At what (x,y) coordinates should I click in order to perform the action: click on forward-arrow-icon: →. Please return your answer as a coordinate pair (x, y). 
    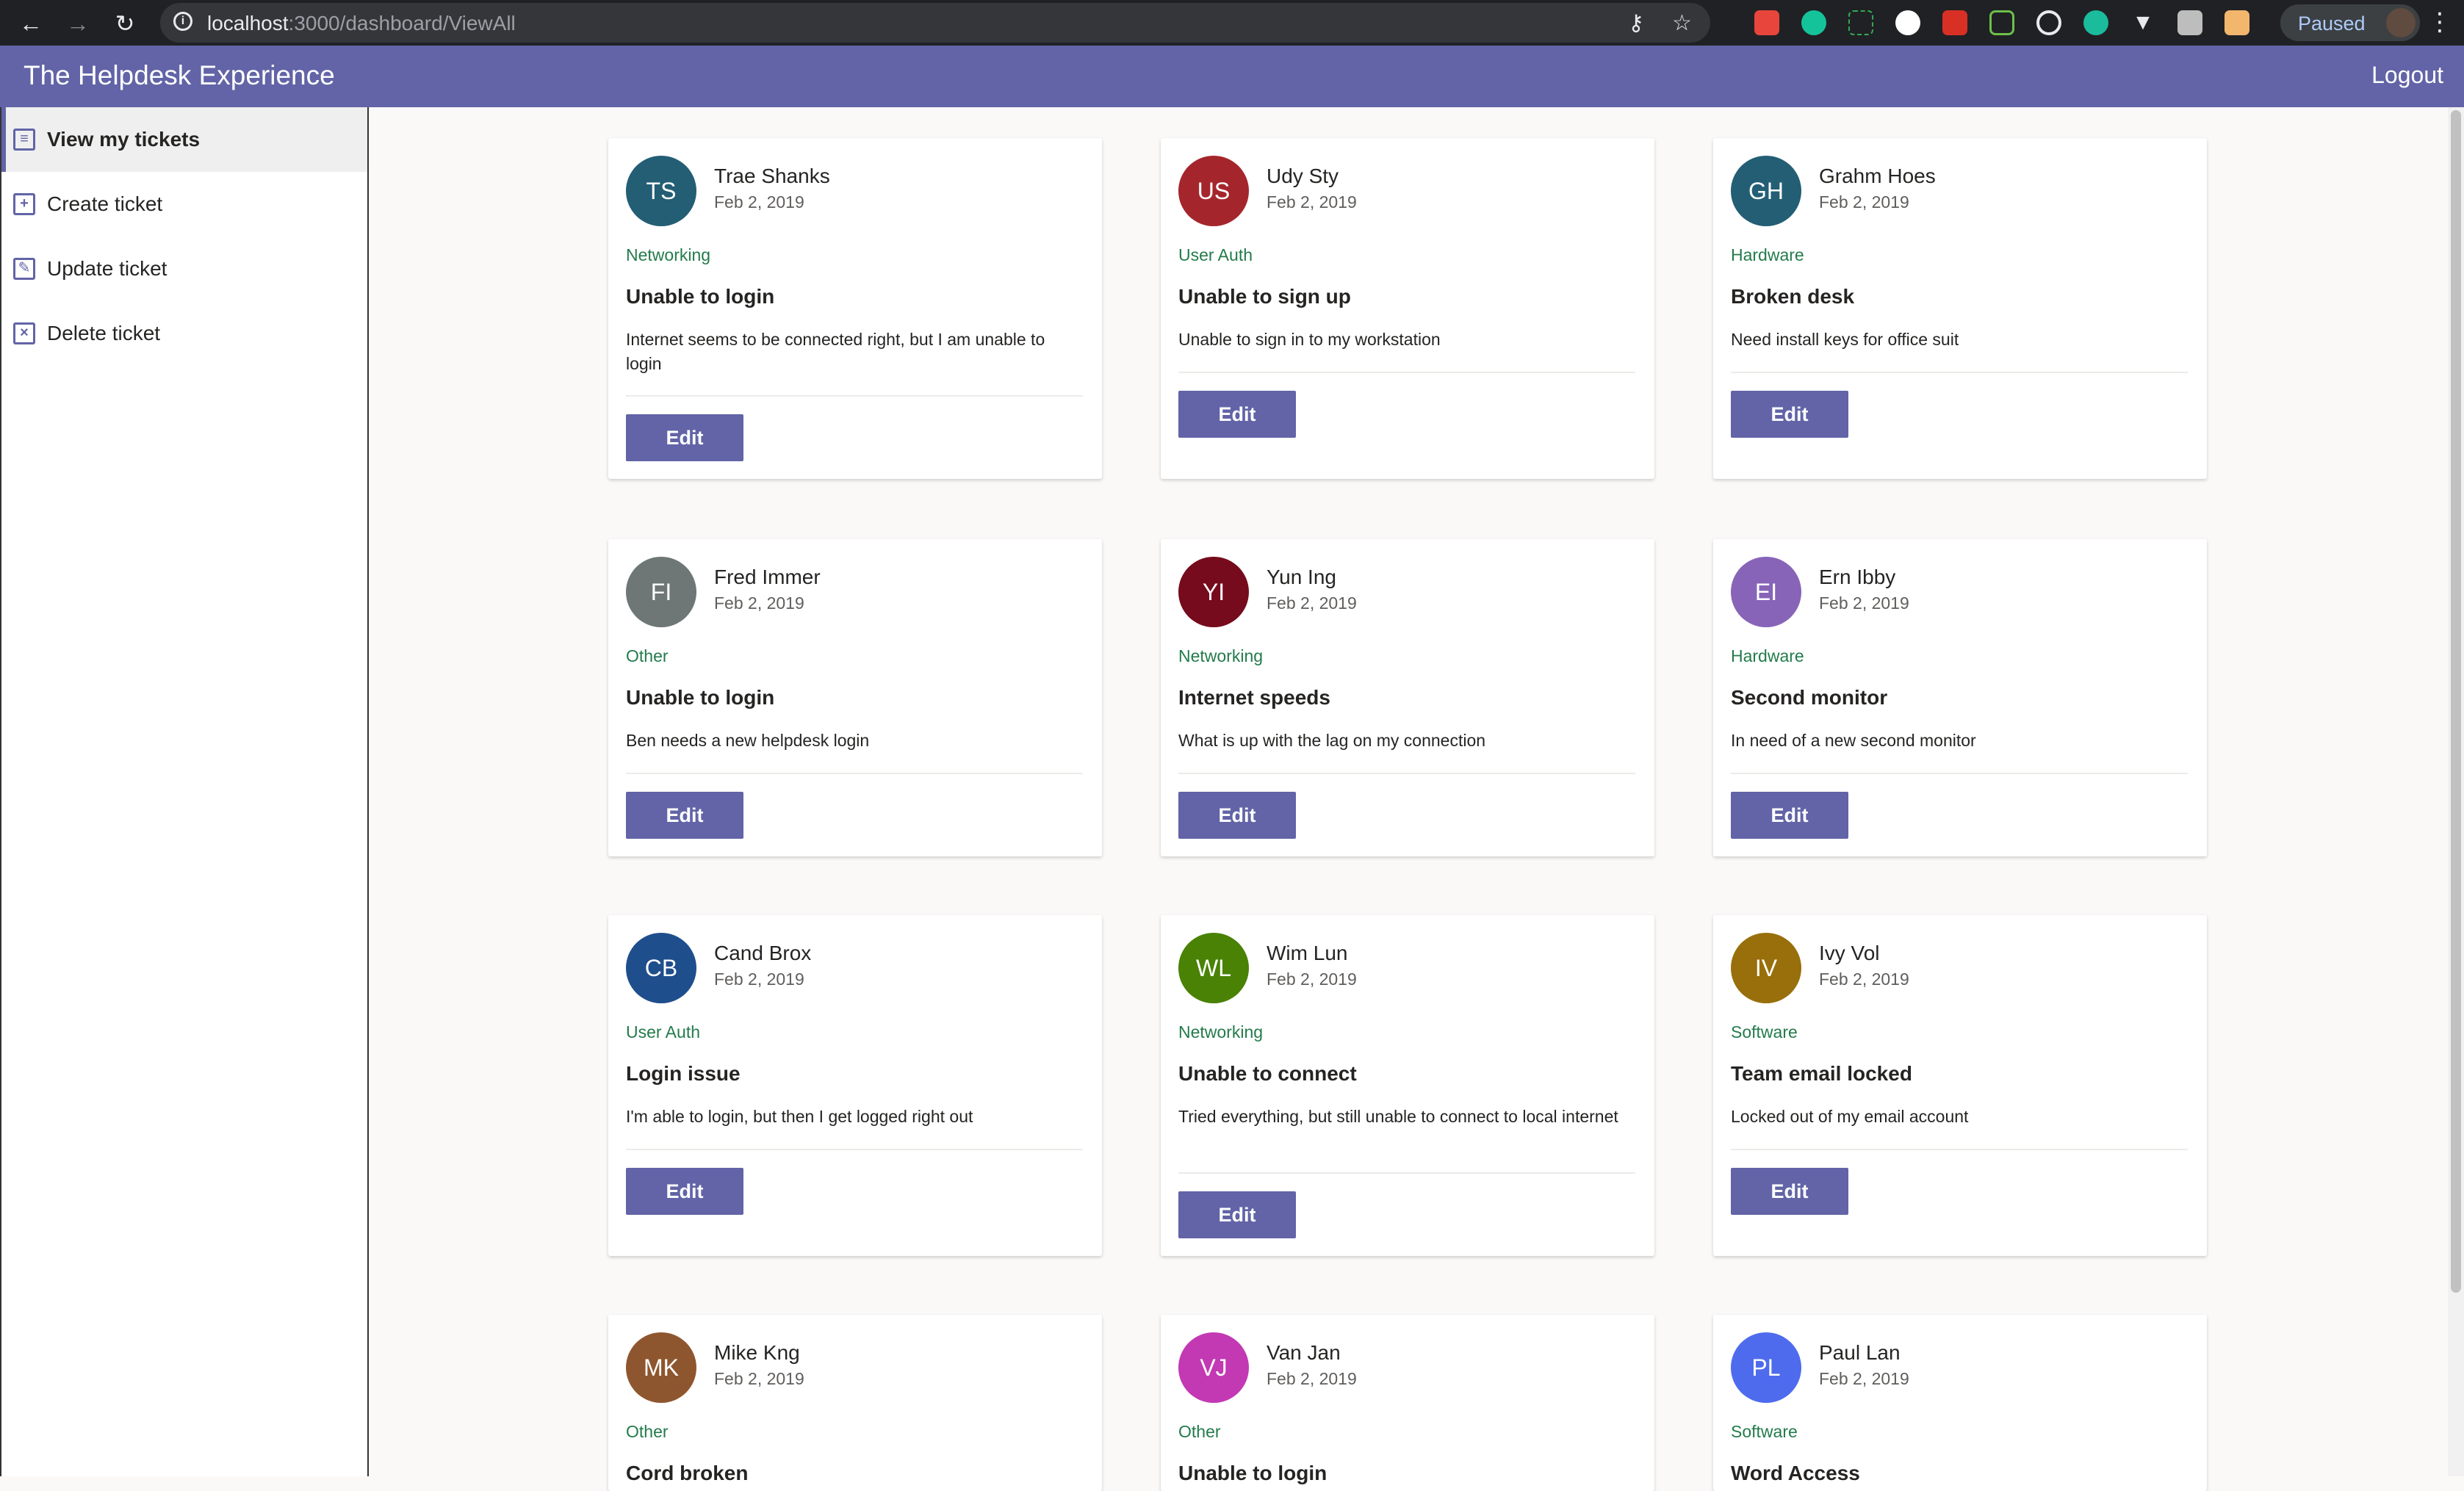
    Looking at the image, I should click on (78, 24).